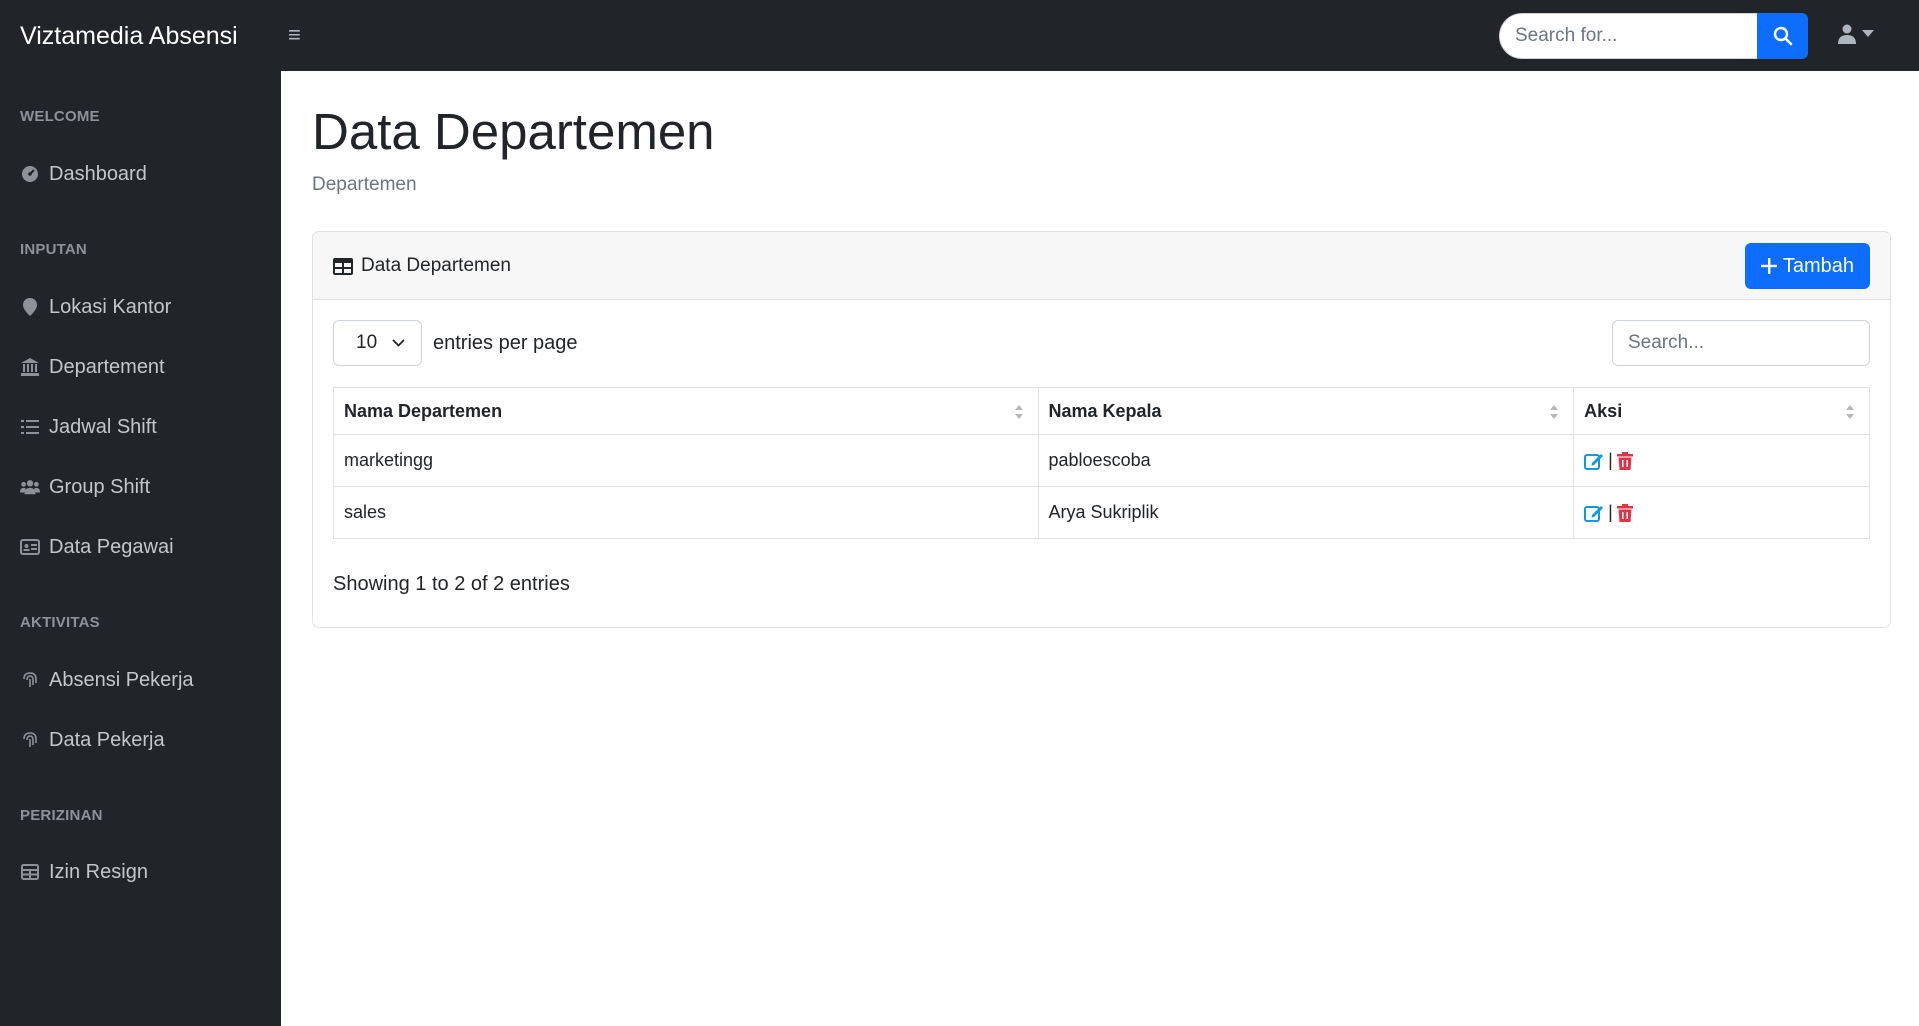 The height and width of the screenshot is (1026, 1919). What do you see at coordinates (30, 547) in the screenshot?
I see `id-card-icon` at bounding box center [30, 547].